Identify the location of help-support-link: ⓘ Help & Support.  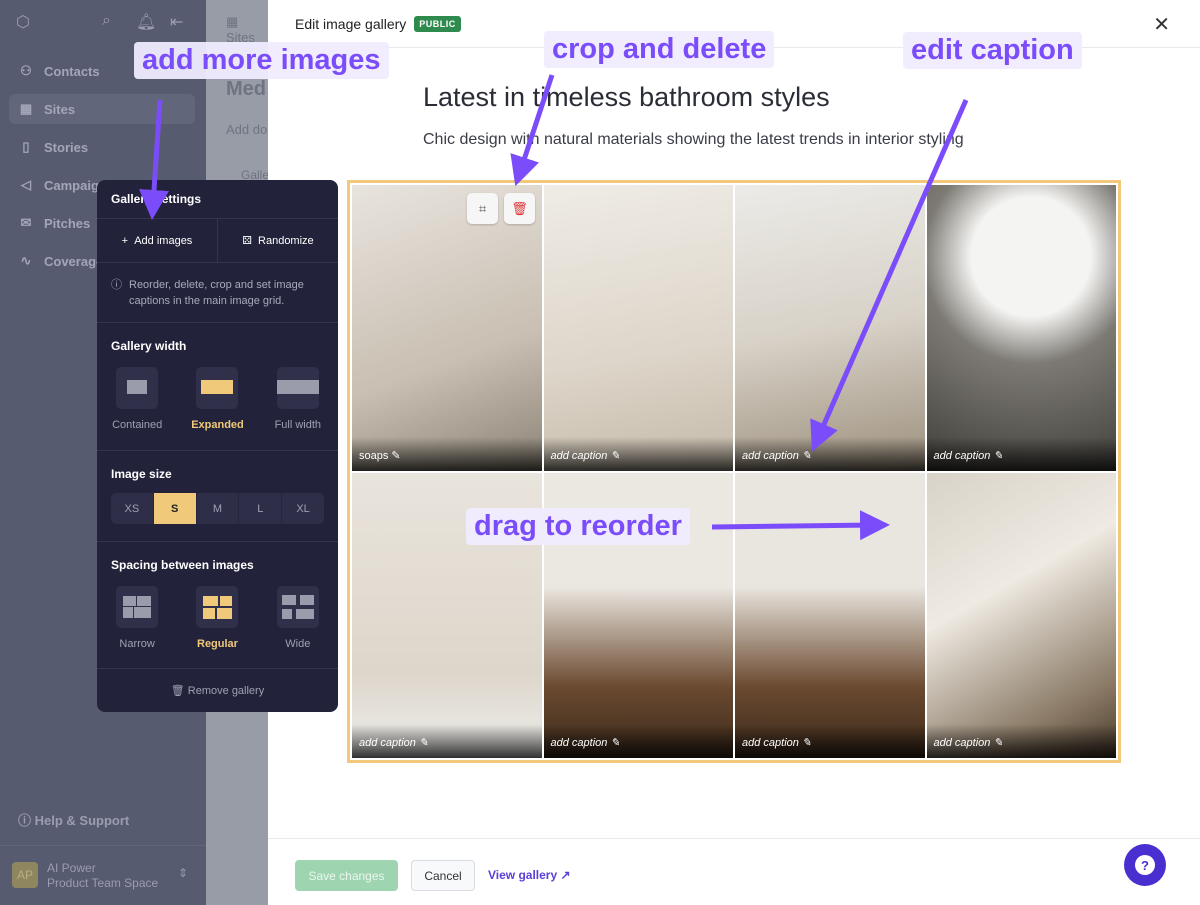
(73, 819).